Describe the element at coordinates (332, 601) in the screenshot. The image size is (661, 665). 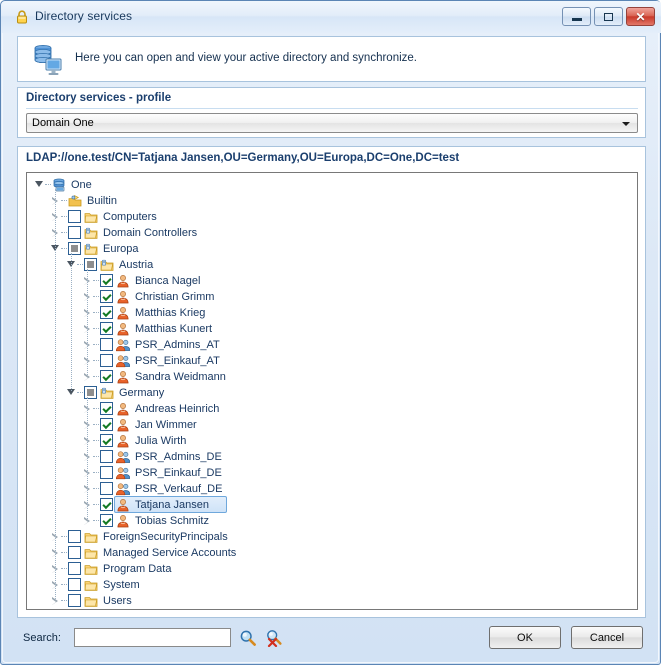
I see `tree-row: Users` at that location.